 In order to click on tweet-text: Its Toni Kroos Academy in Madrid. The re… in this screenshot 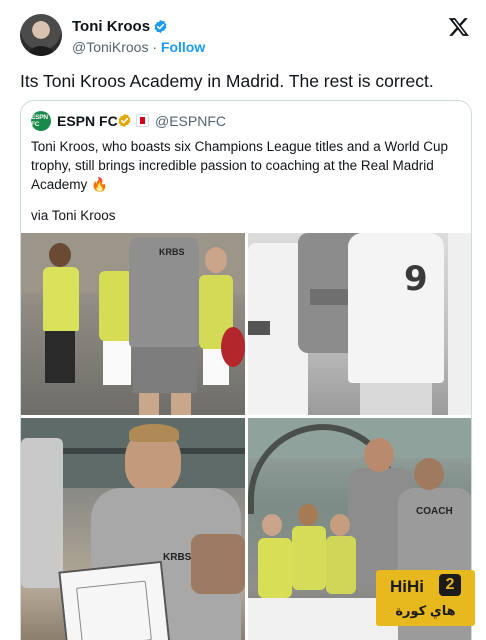, I will do `click(227, 81)`.